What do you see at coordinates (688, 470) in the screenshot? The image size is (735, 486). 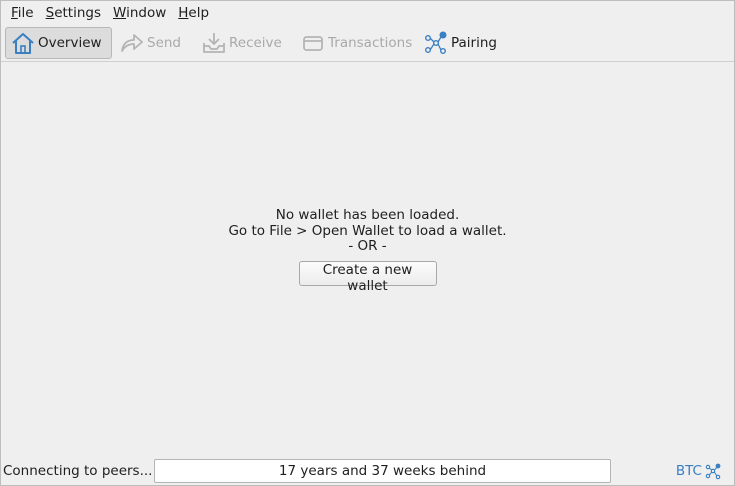 I see `unit-label: BTC` at bounding box center [688, 470].